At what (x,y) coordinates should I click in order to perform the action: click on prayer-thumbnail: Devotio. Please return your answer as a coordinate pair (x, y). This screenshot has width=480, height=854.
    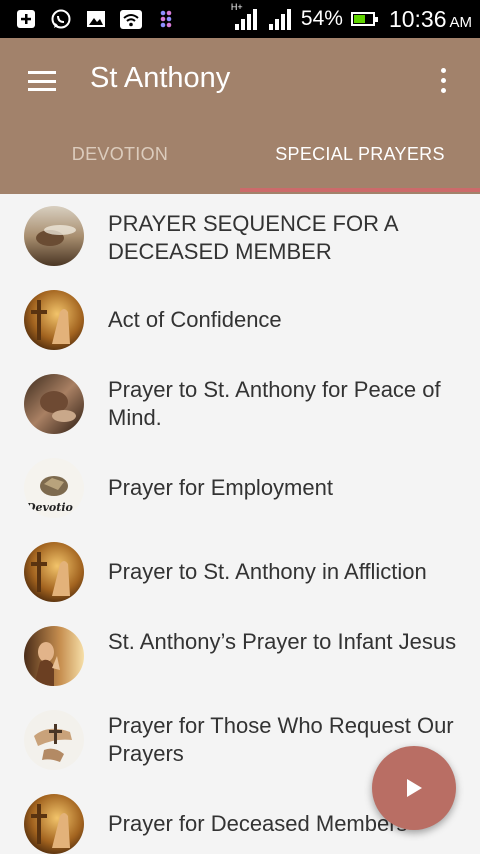
    Looking at the image, I should click on (54, 488).